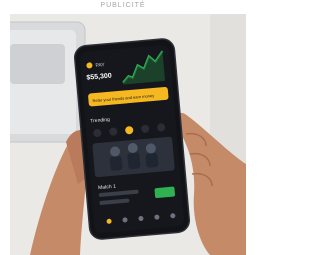  Describe the element at coordinates (37, 64) in the screenshot. I see `trackpad` at that location.